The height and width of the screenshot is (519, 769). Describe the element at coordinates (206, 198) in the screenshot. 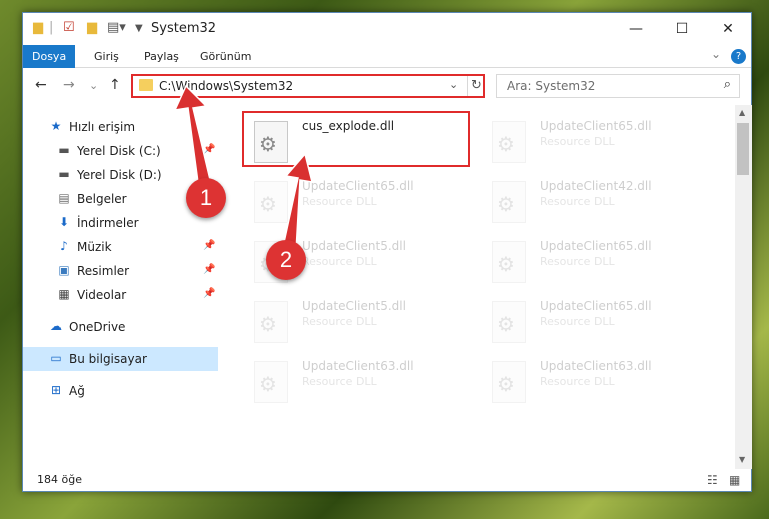

I see `step-1-badge: 1` at that location.